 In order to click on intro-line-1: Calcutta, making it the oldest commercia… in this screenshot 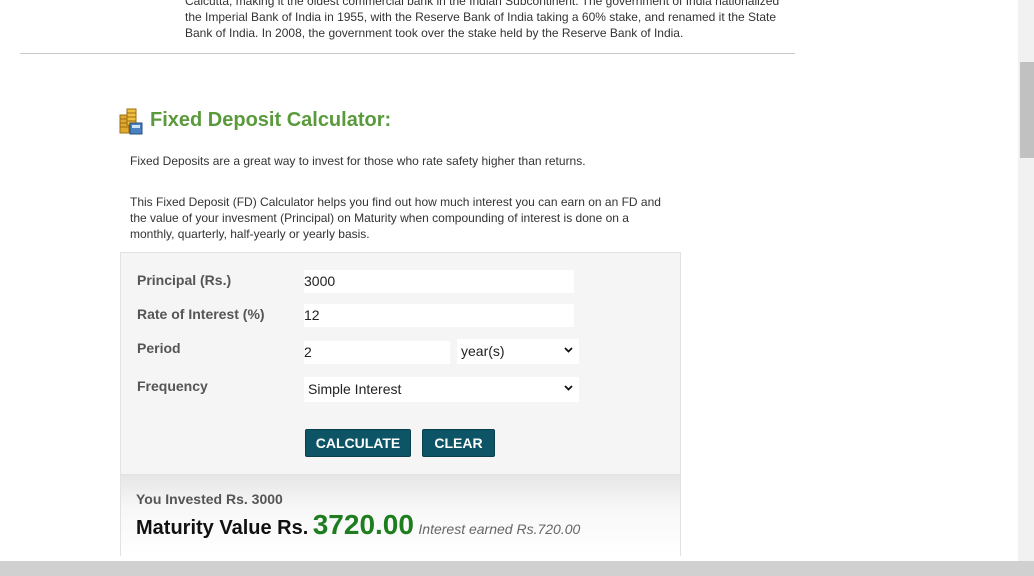, I will do `click(482, 4)`.